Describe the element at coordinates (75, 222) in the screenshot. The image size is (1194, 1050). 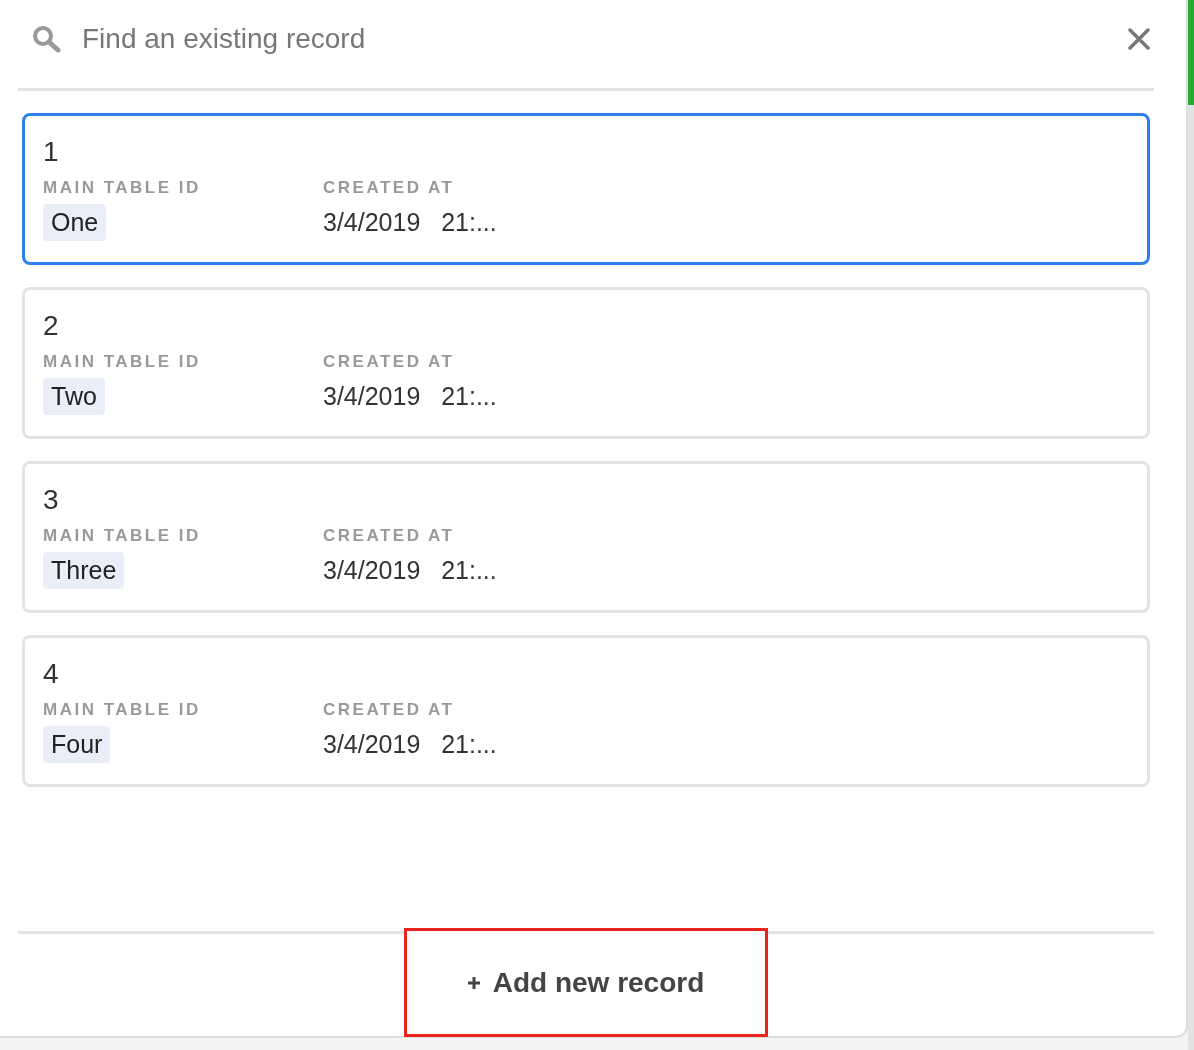
I see `record-tag: One` at that location.